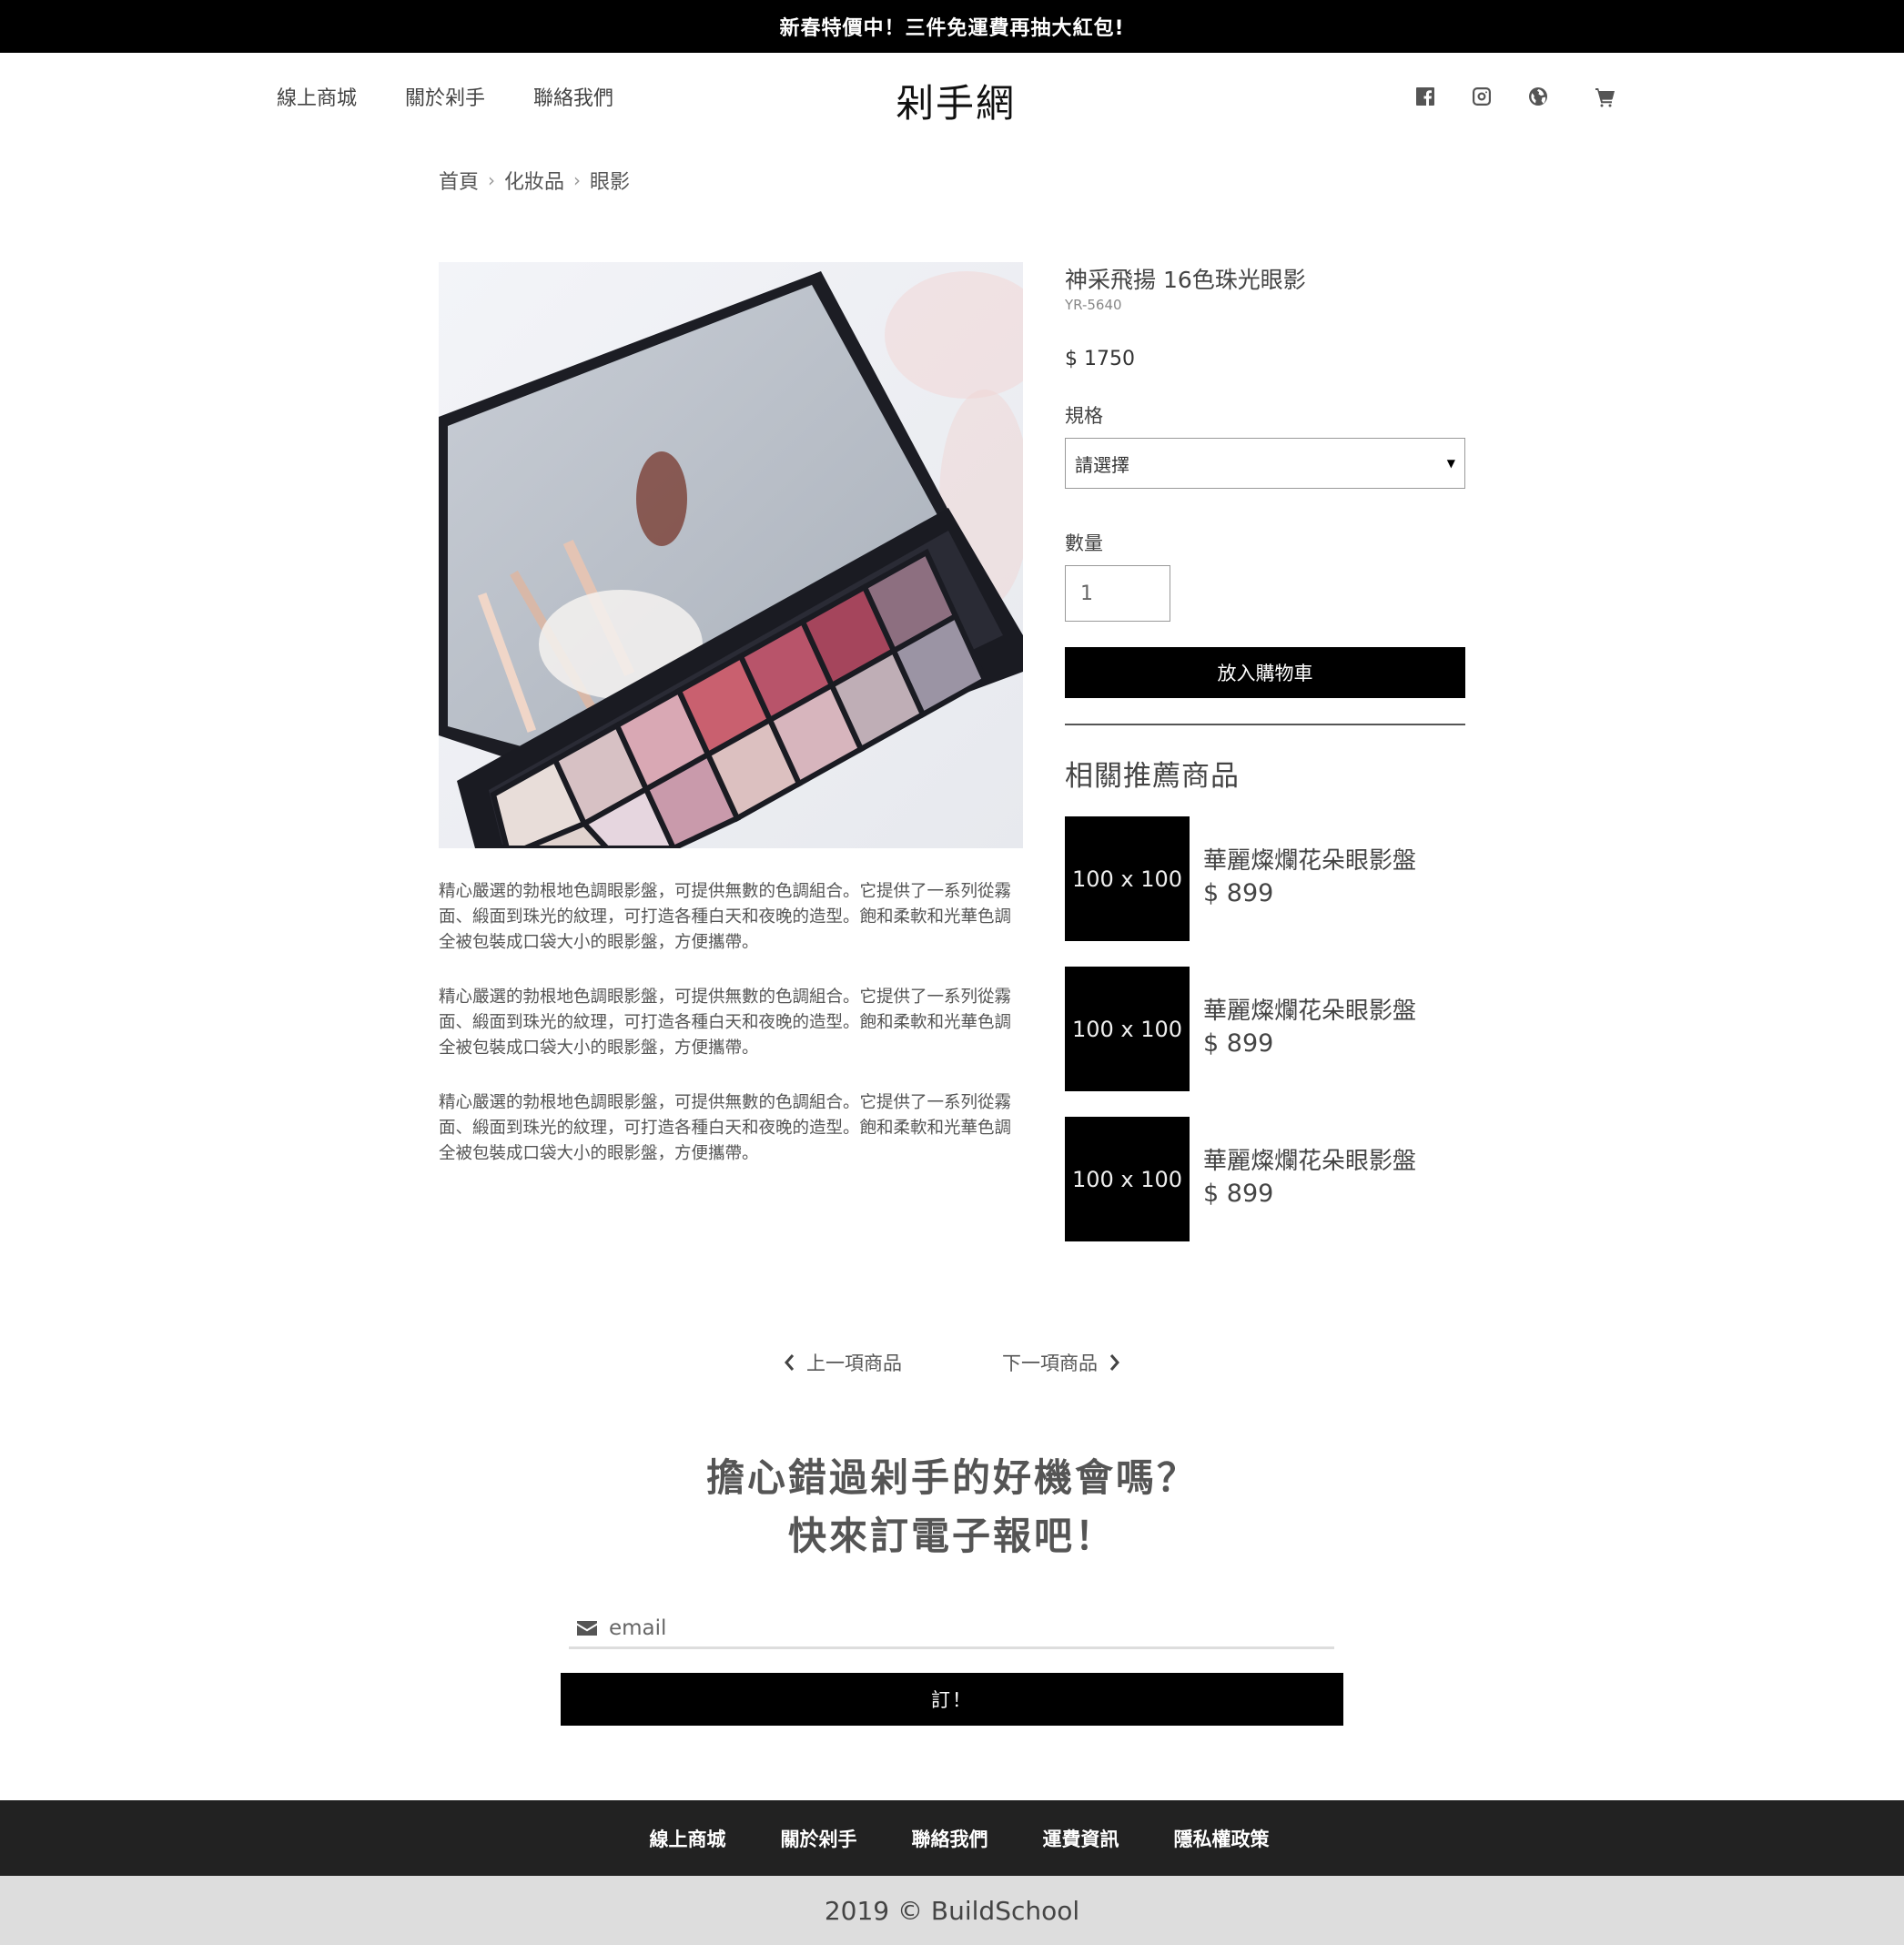 The width and height of the screenshot is (1904, 1945). What do you see at coordinates (1222, 1838) in the screenshot?
I see `footer-link-privacy: 隱私權政策` at bounding box center [1222, 1838].